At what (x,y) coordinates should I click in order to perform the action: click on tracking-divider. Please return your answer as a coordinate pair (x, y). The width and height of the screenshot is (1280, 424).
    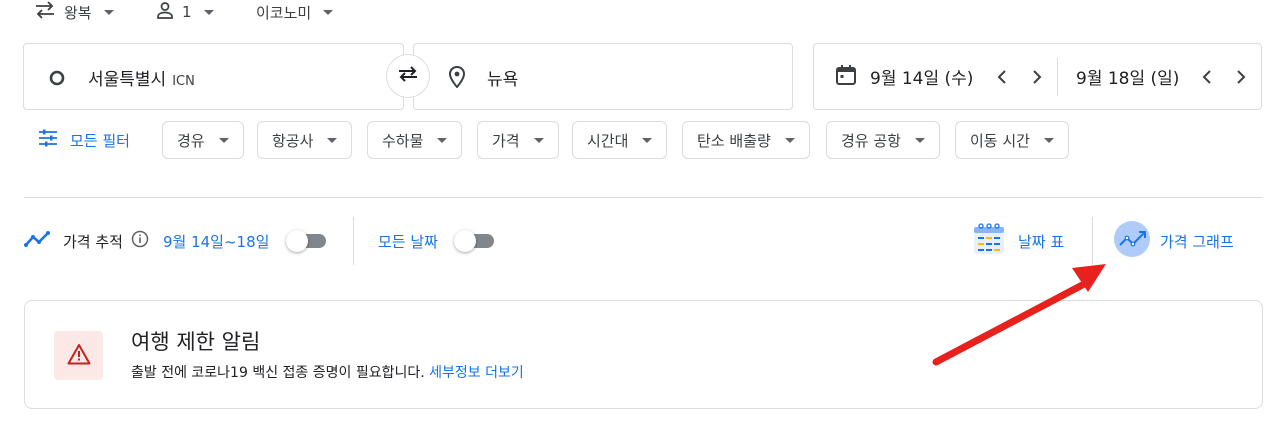
    Looking at the image, I should click on (353, 241).